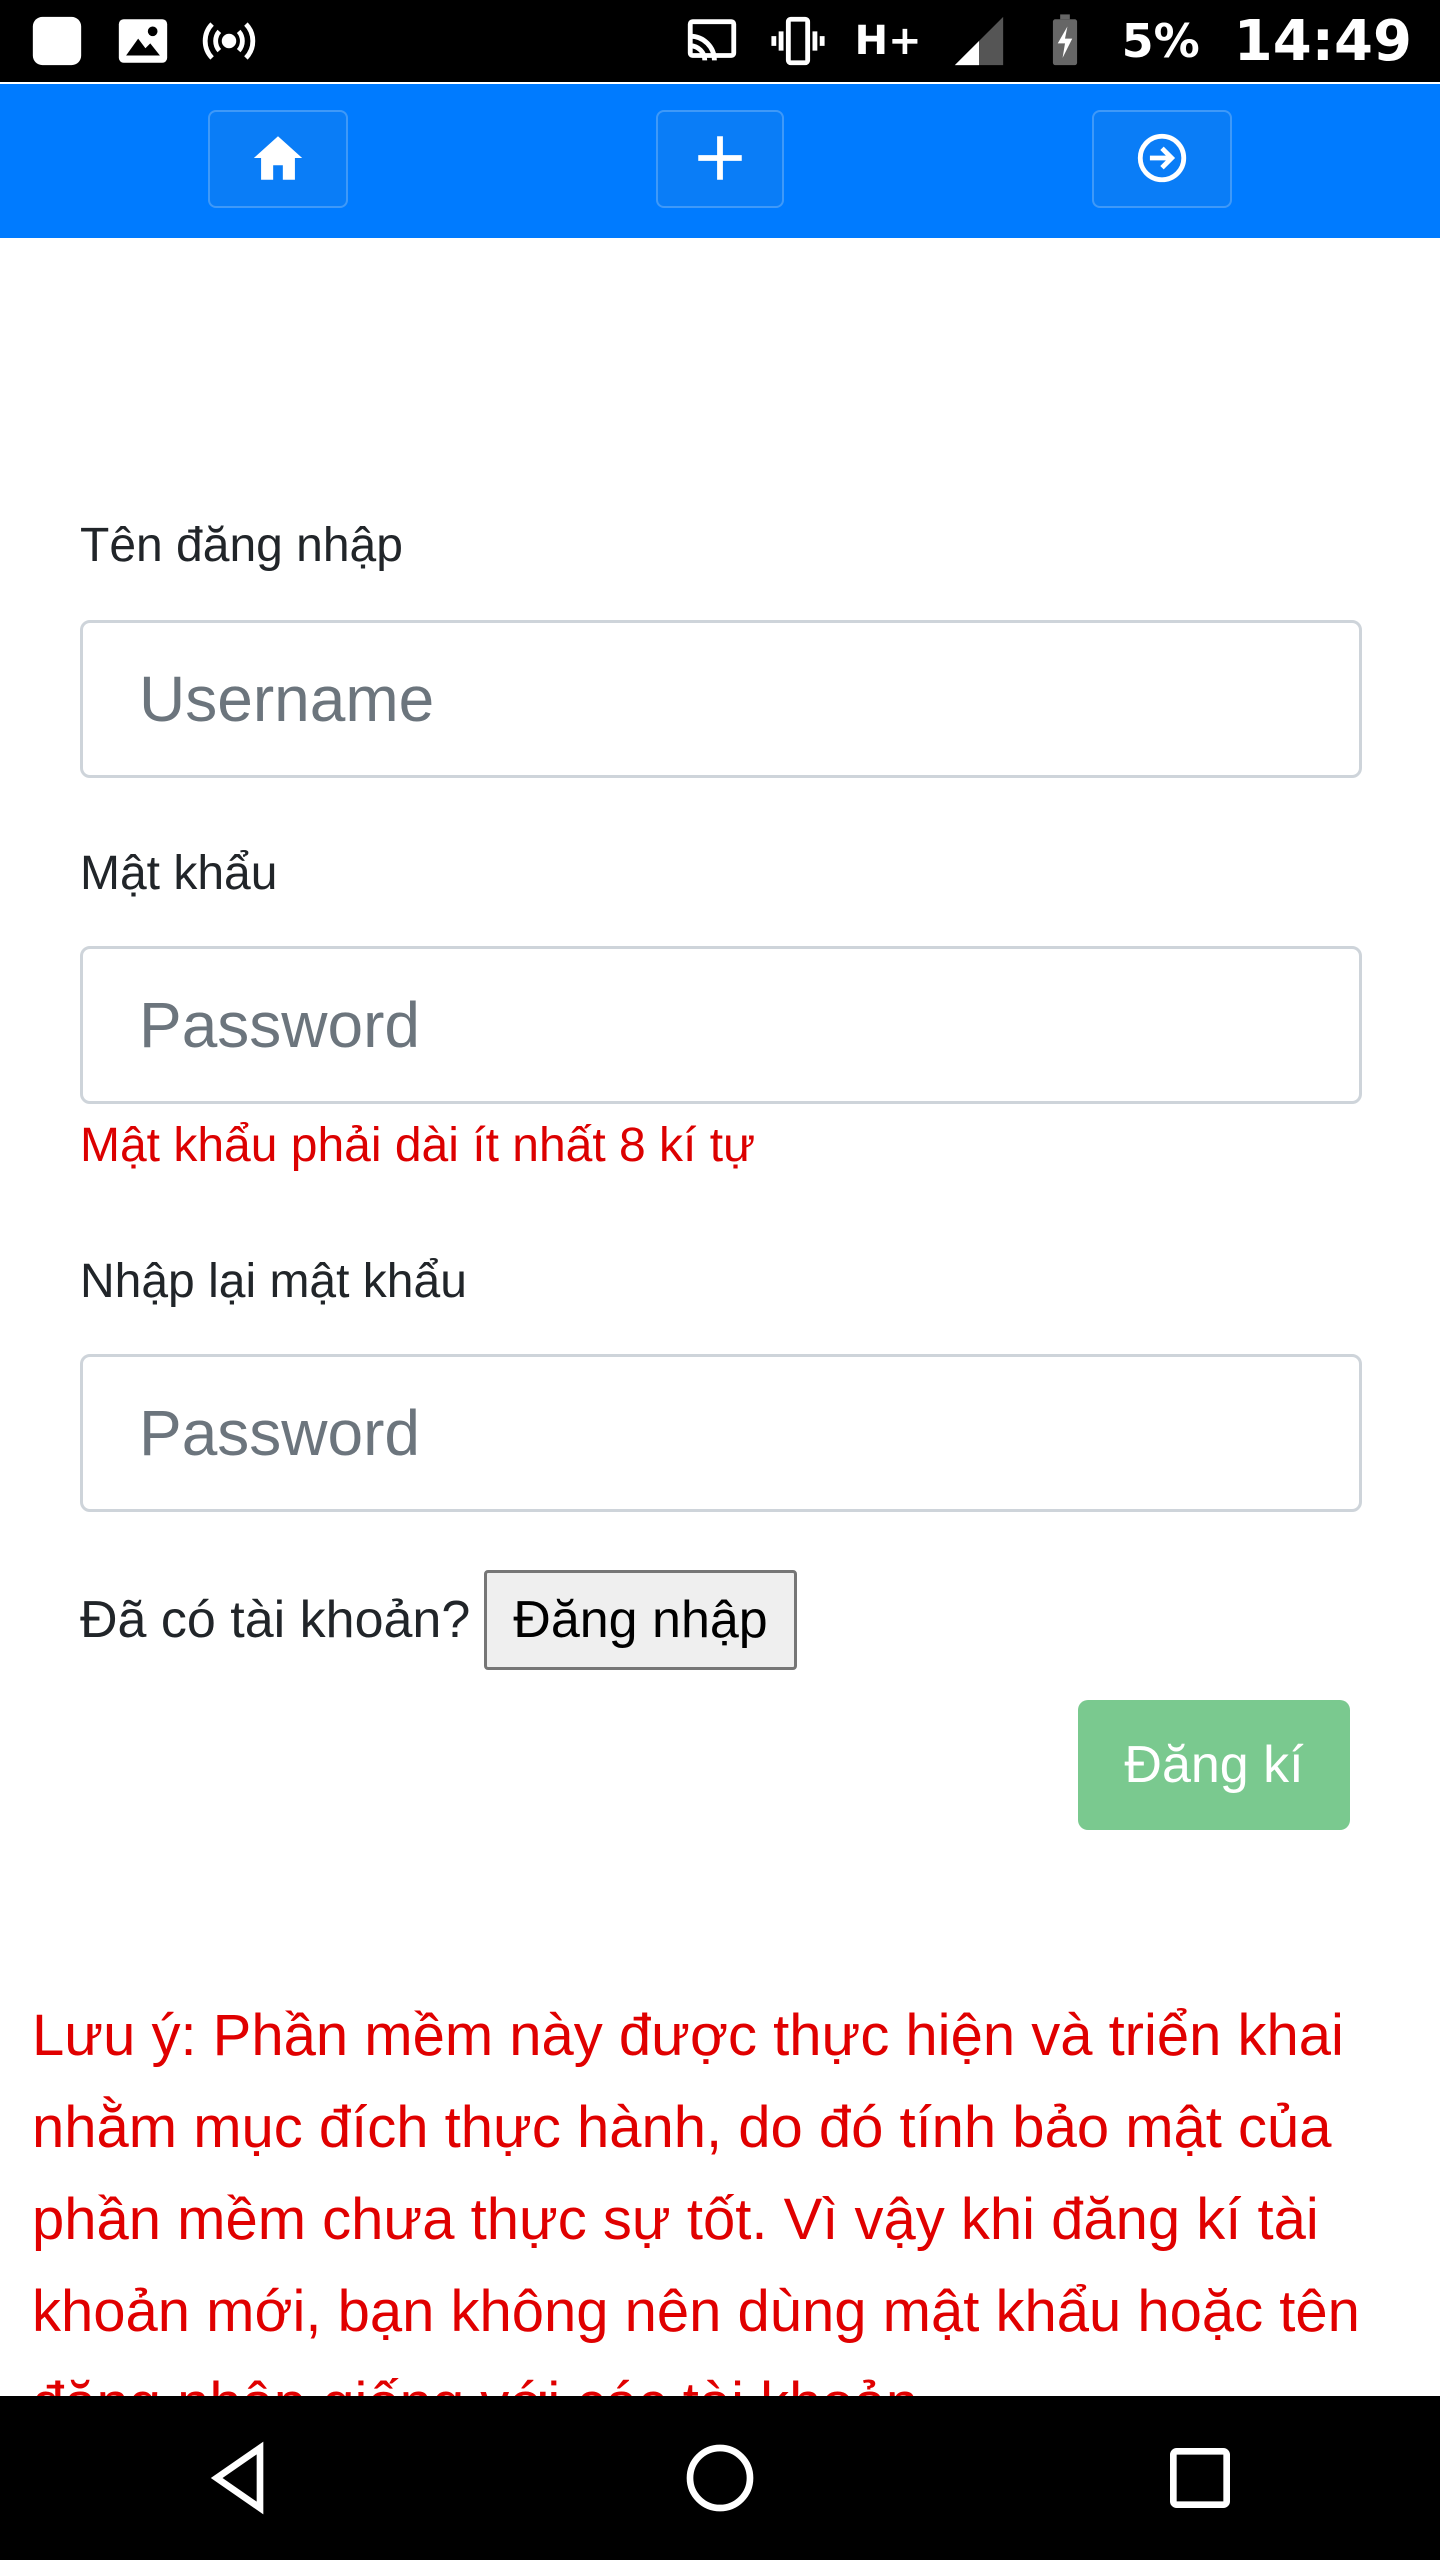  I want to click on recents-button, so click(1200, 2478).